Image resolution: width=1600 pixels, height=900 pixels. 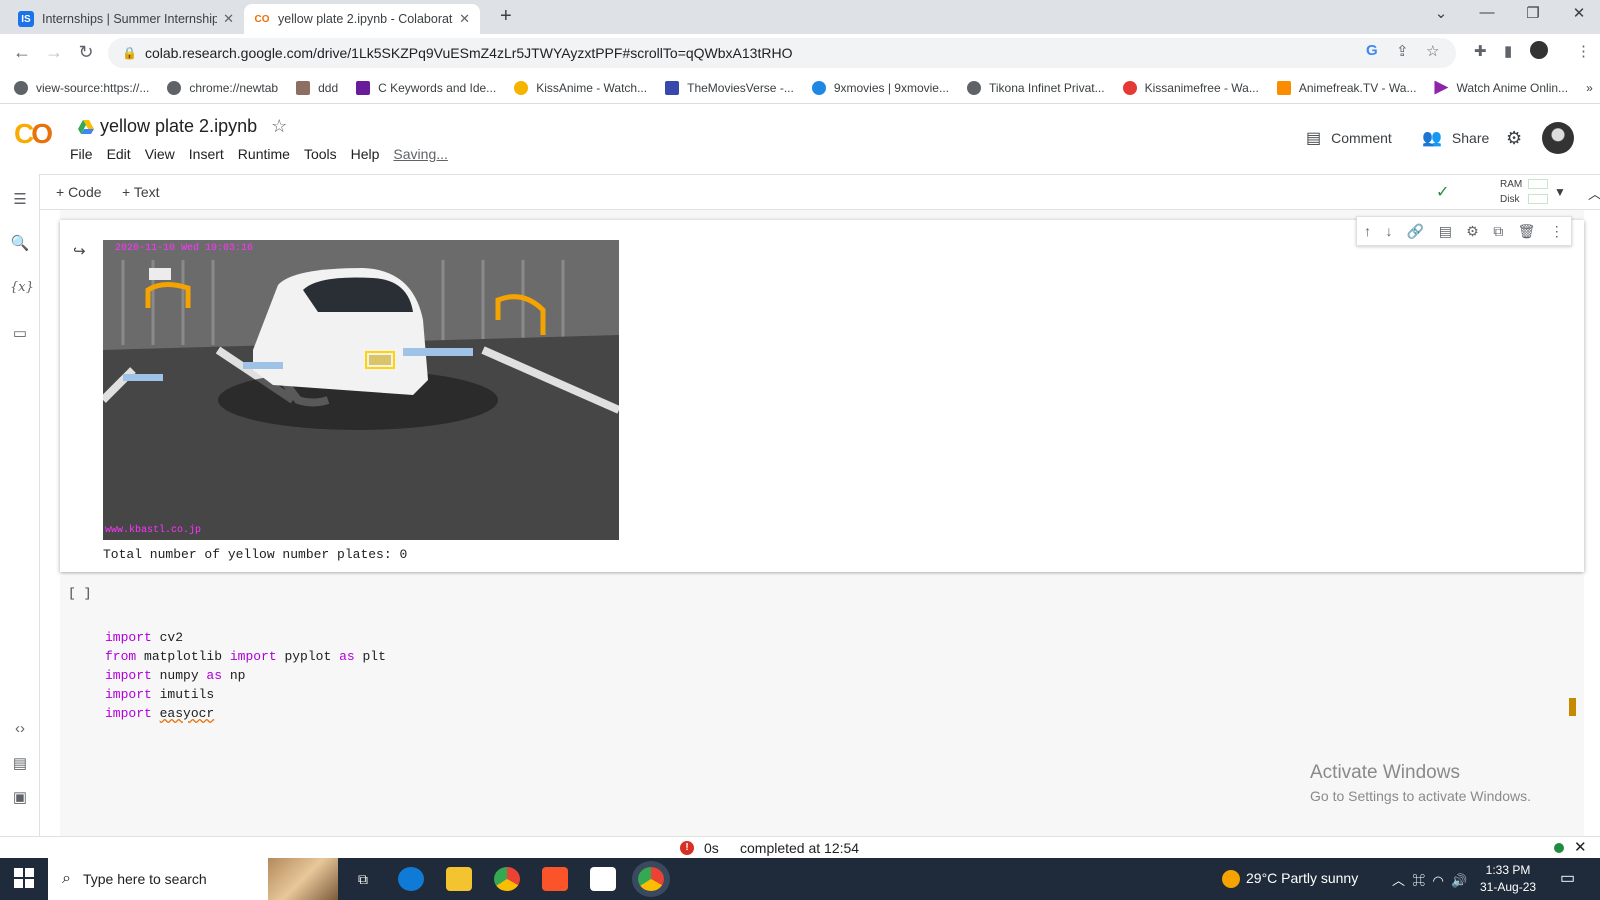 What do you see at coordinates (264, 154) in the screenshot?
I see `menu-runtime: Runtime` at bounding box center [264, 154].